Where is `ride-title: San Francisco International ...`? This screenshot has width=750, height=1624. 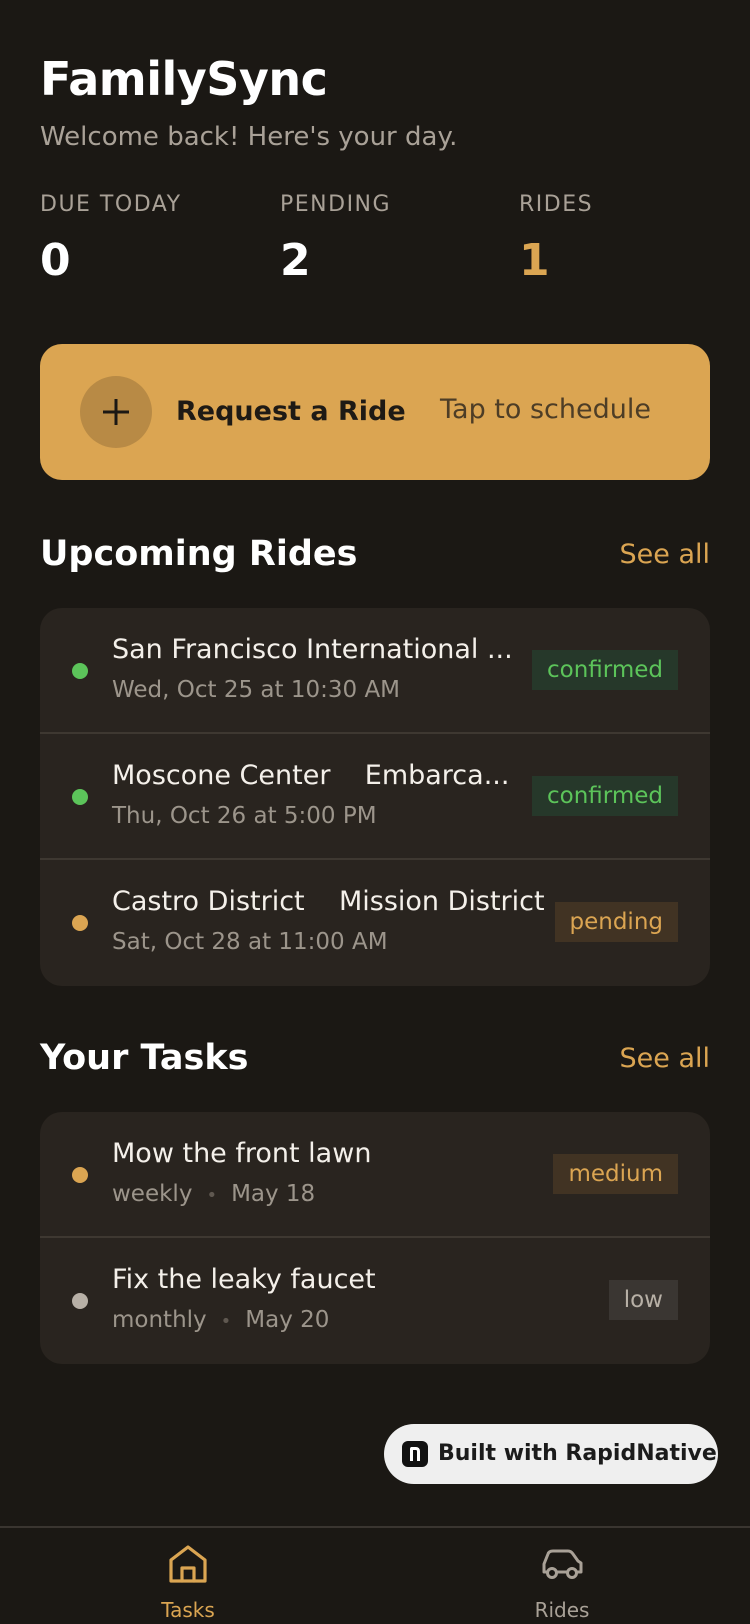 ride-title: San Francisco International ... is located at coordinates (312, 649).